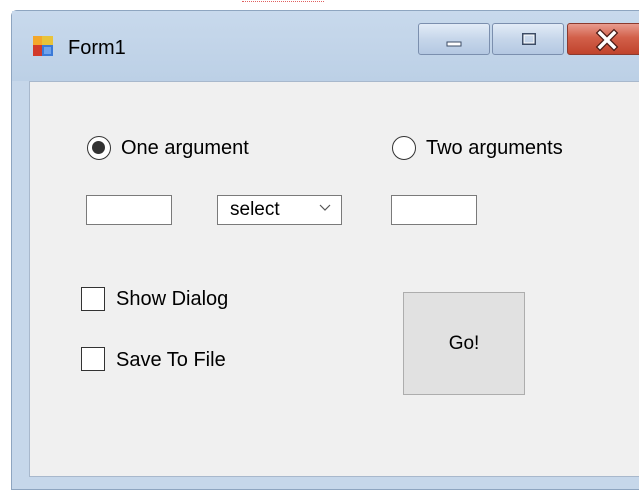 This screenshot has width=639, height=490. I want to click on maximize-button, so click(528, 39).